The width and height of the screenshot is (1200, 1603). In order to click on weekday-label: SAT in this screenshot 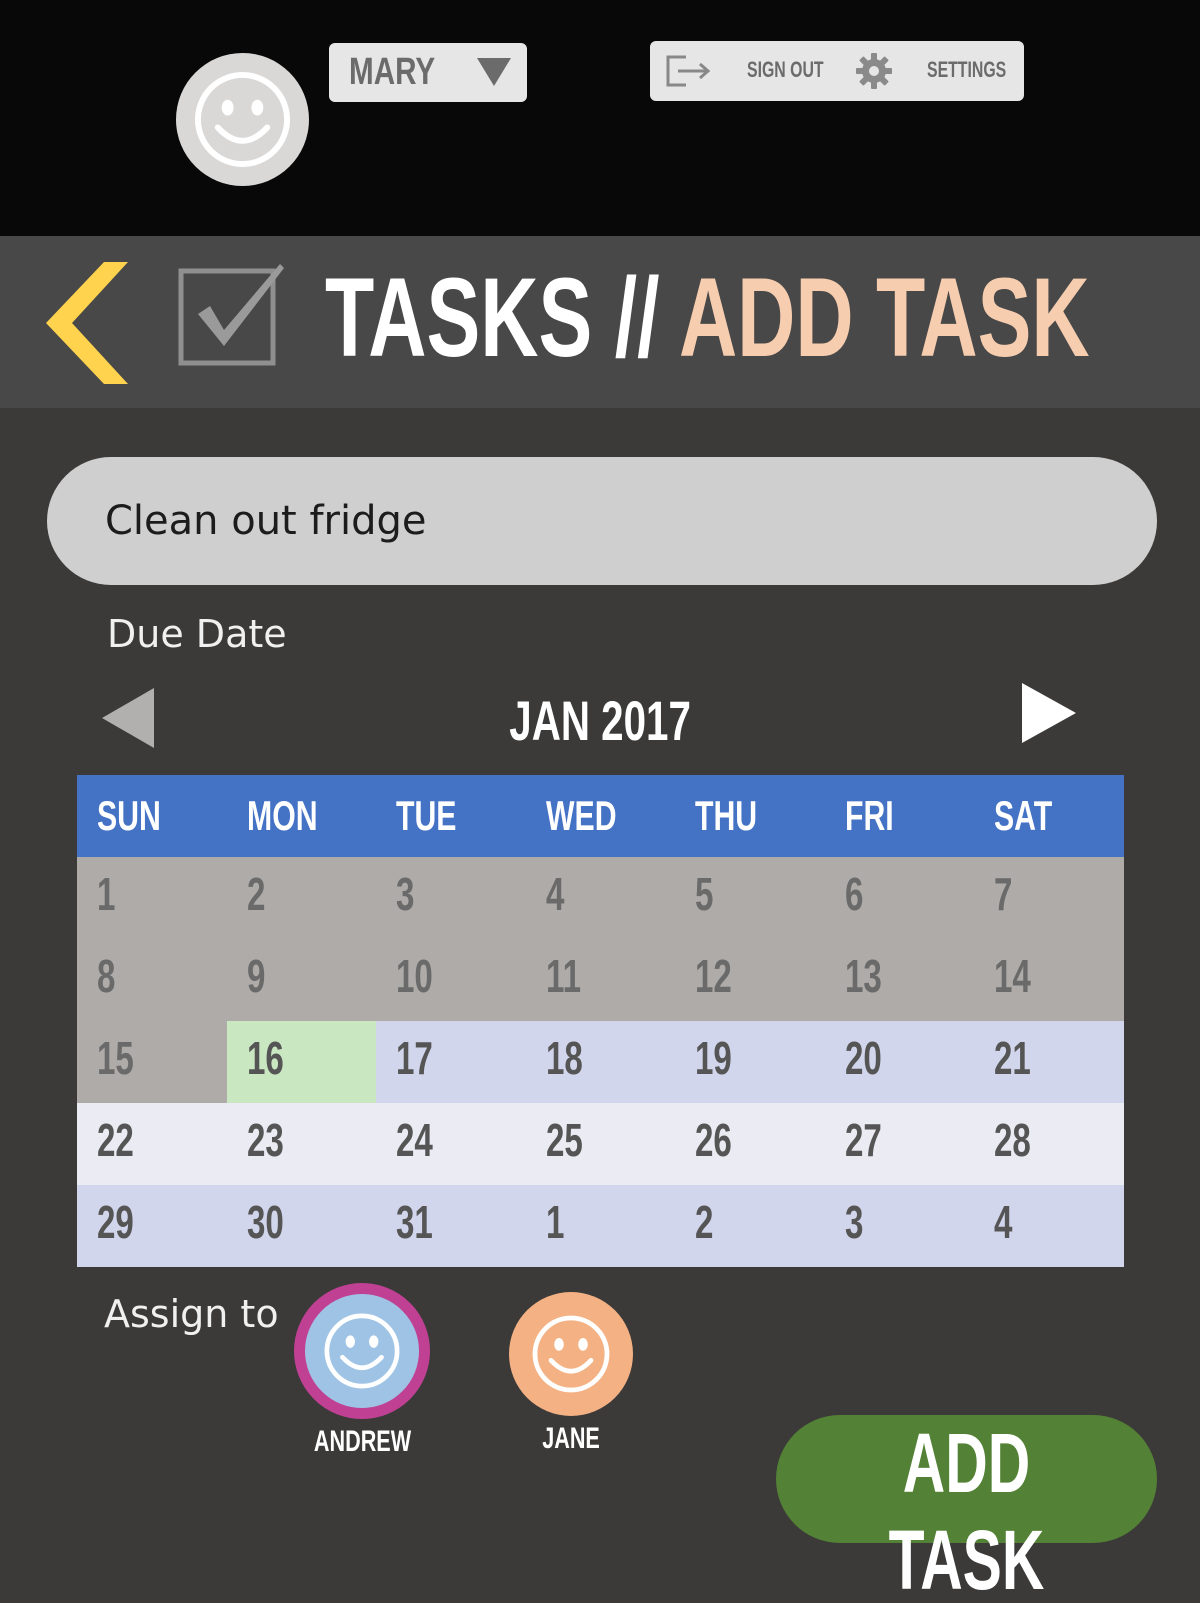, I will do `click(1023, 815)`.